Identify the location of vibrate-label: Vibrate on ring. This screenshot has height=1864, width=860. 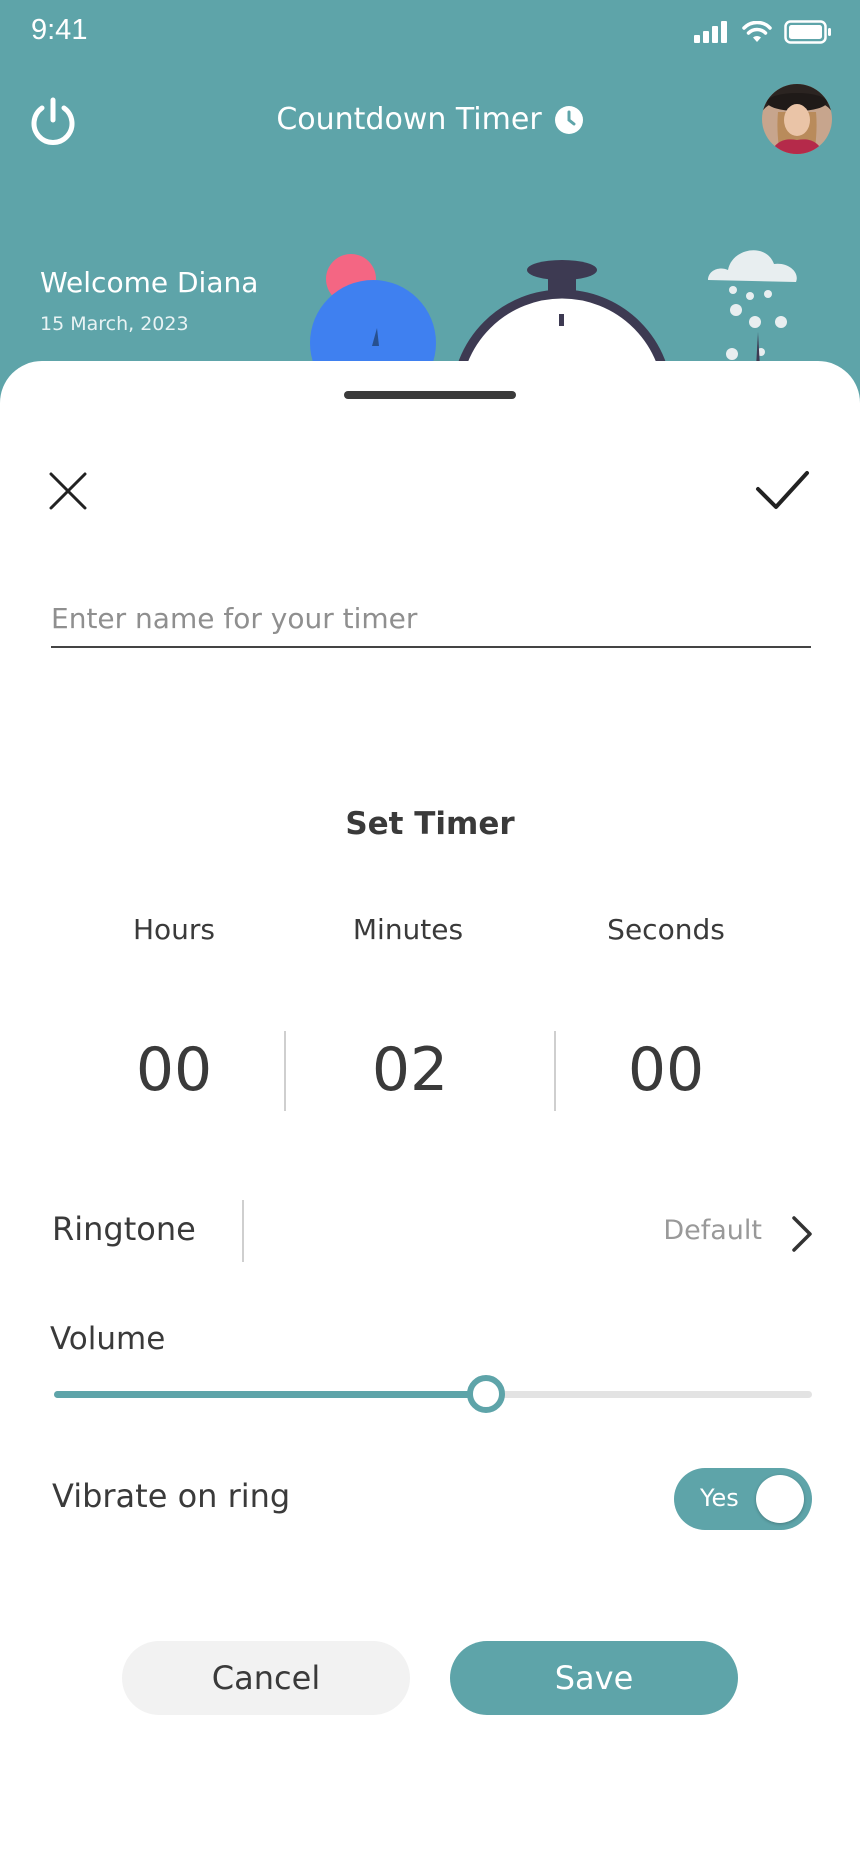
(171, 1496).